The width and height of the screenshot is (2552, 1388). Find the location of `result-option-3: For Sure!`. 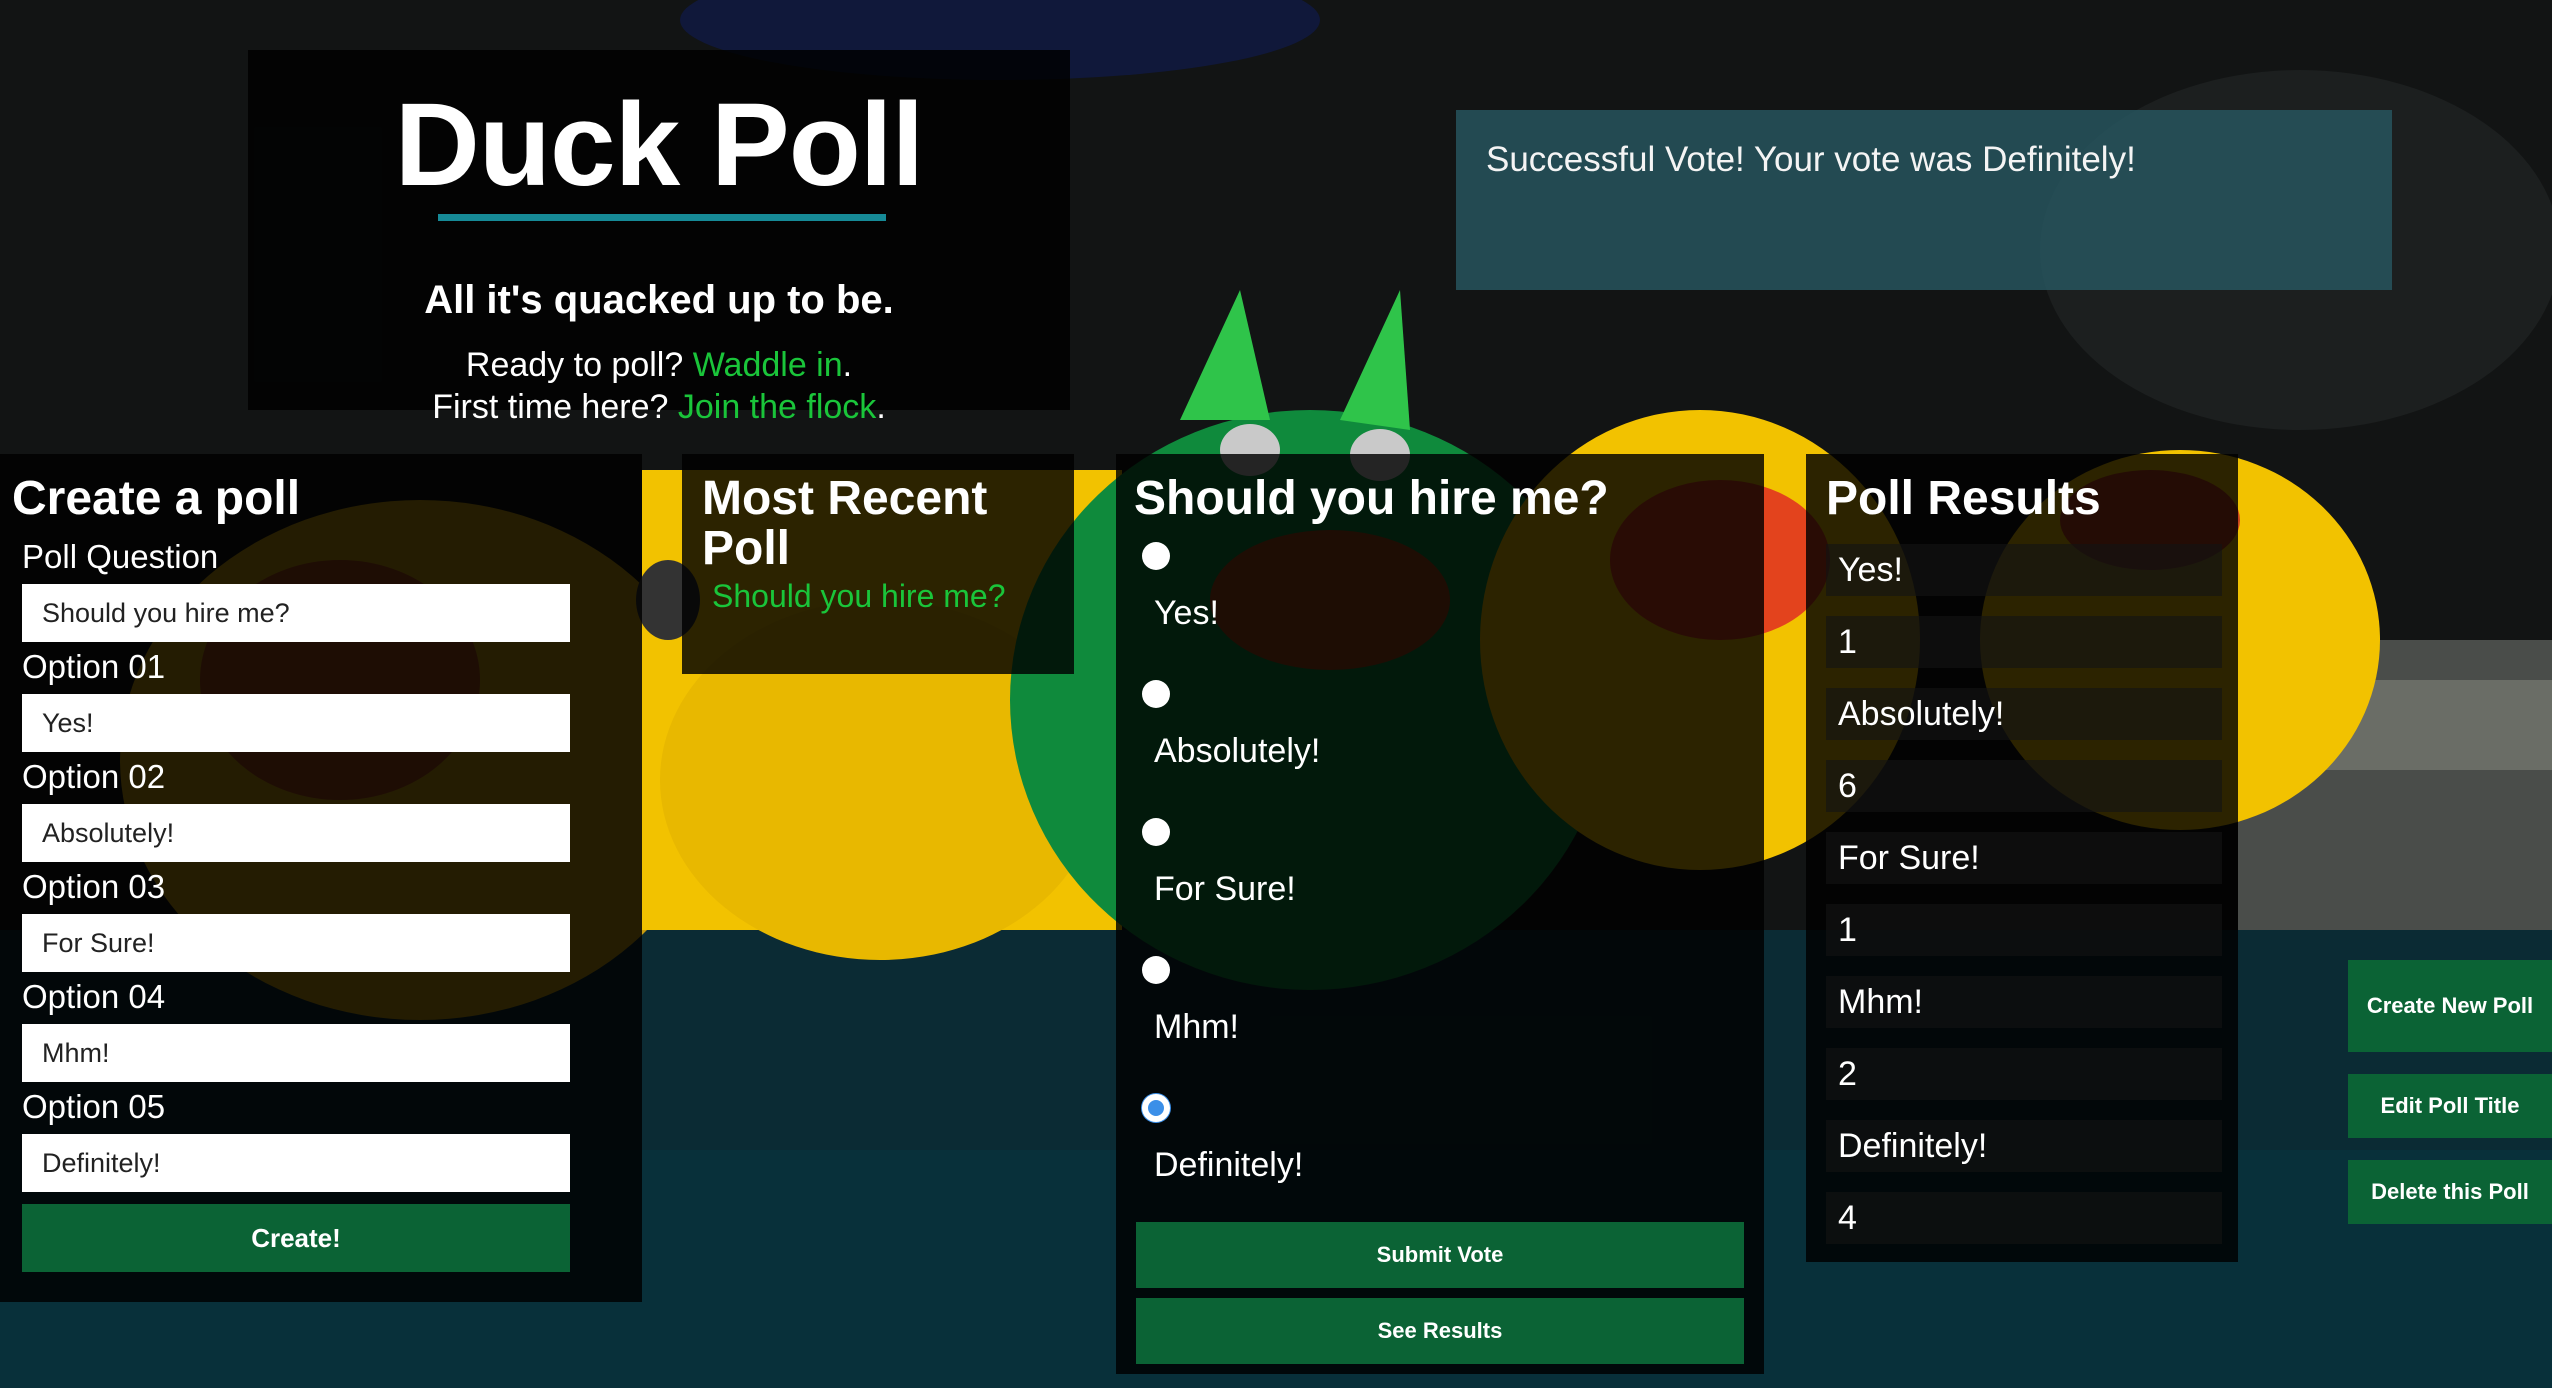

result-option-3: For Sure! is located at coordinates (2024, 858).